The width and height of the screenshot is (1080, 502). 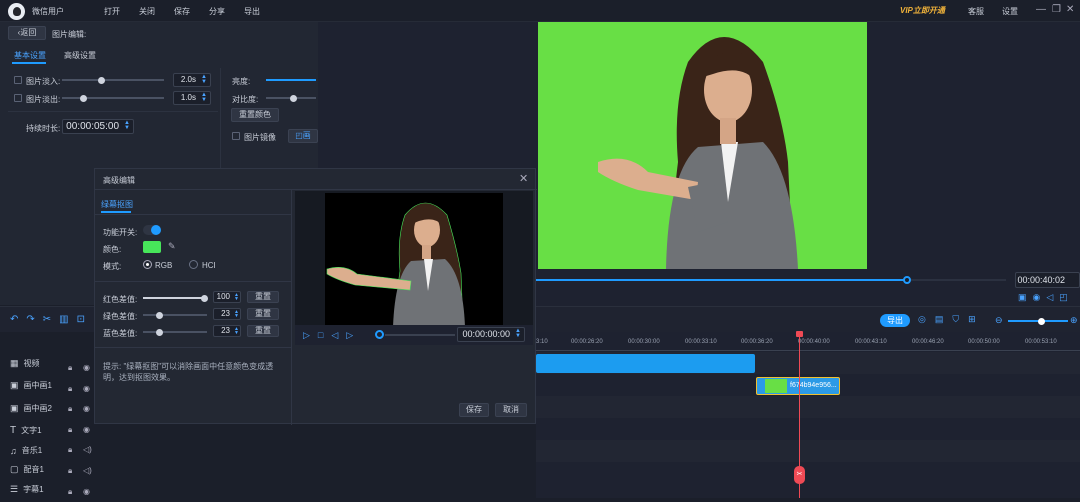 What do you see at coordinates (1046, 297) in the screenshot?
I see `preview-tools: ▣◉◁◰` at bounding box center [1046, 297].